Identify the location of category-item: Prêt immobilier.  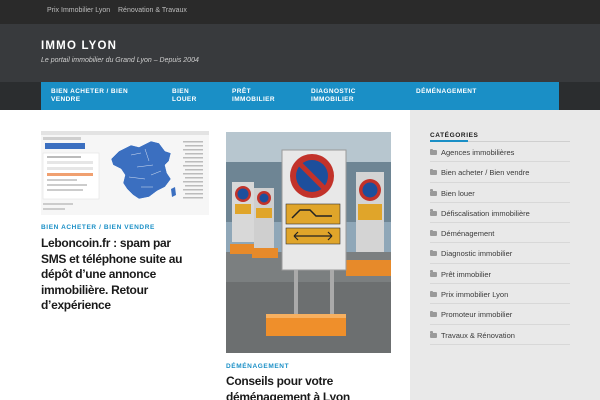
(500, 274).